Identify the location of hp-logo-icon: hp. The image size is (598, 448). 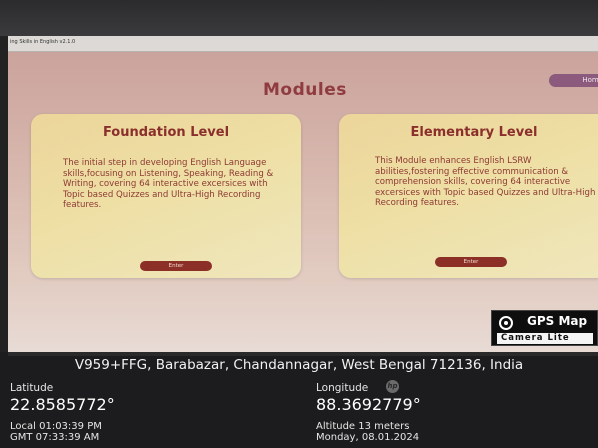
(392, 386).